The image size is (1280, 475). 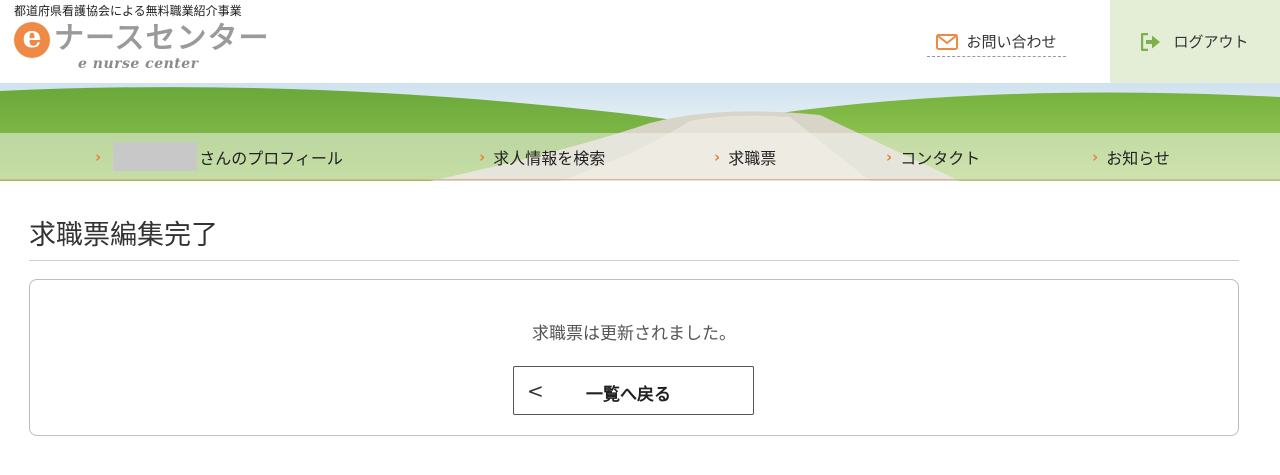 What do you see at coordinates (1138, 158) in the screenshot?
I see `nav-item-label: お知らせ` at bounding box center [1138, 158].